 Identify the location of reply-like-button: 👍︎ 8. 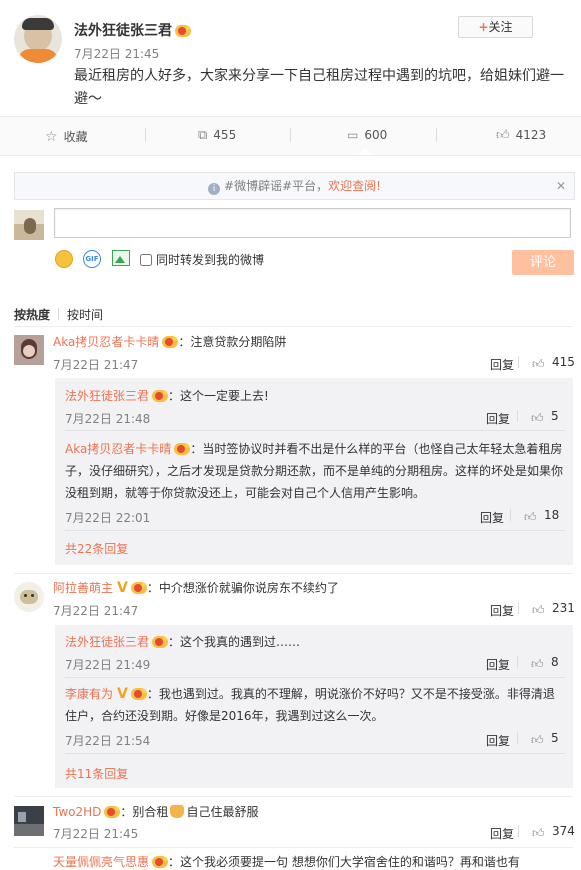
(545, 663).